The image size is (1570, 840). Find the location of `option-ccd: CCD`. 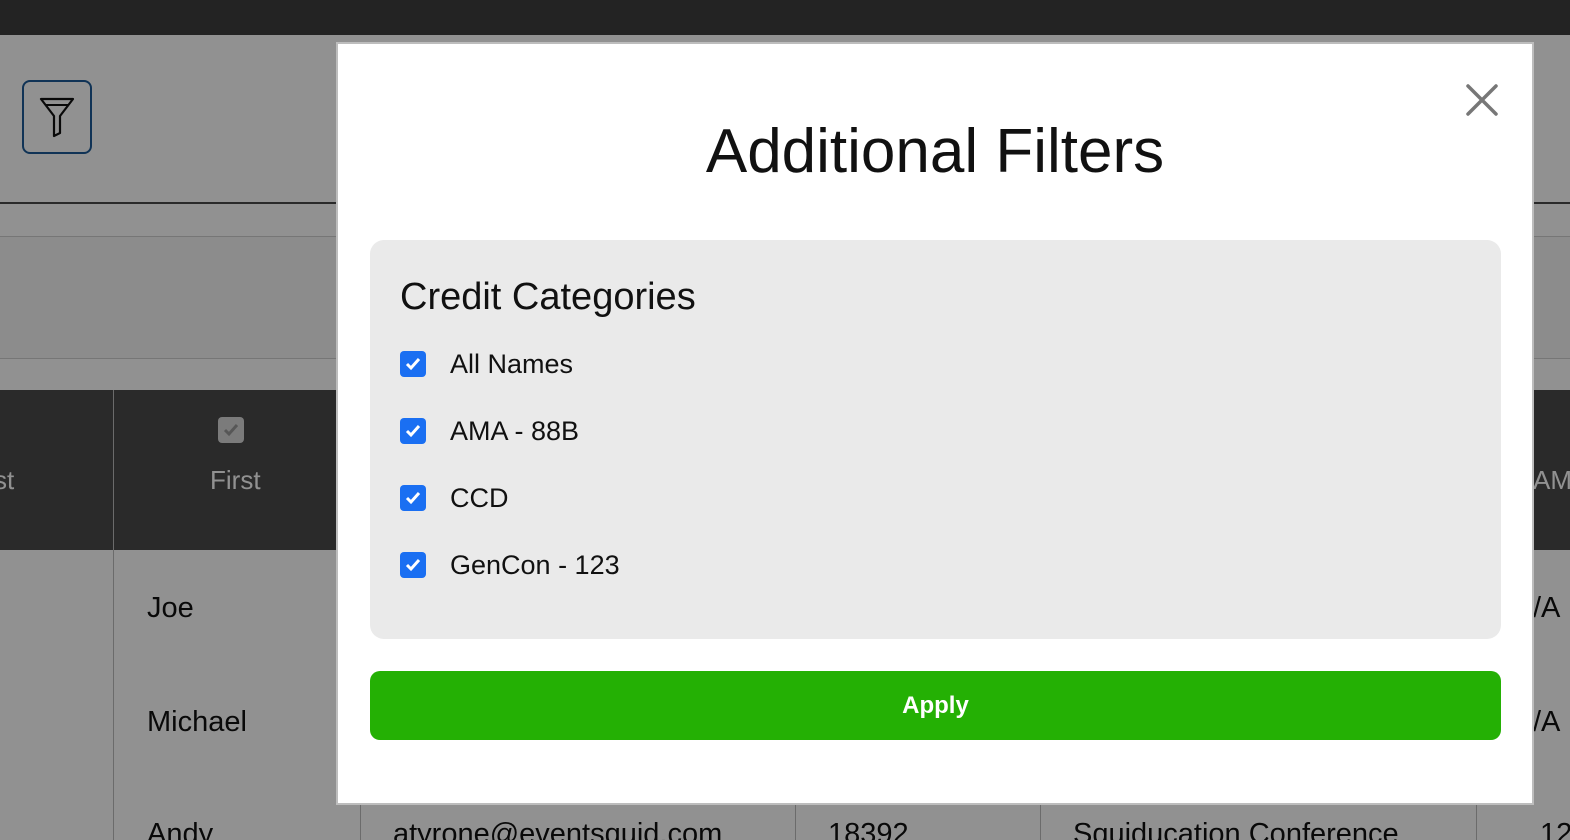

option-ccd: CCD is located at coordinates (454, 498).